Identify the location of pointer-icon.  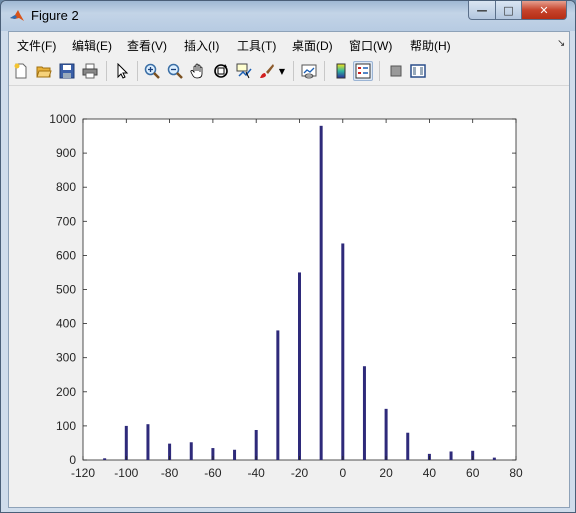
(123, 71).